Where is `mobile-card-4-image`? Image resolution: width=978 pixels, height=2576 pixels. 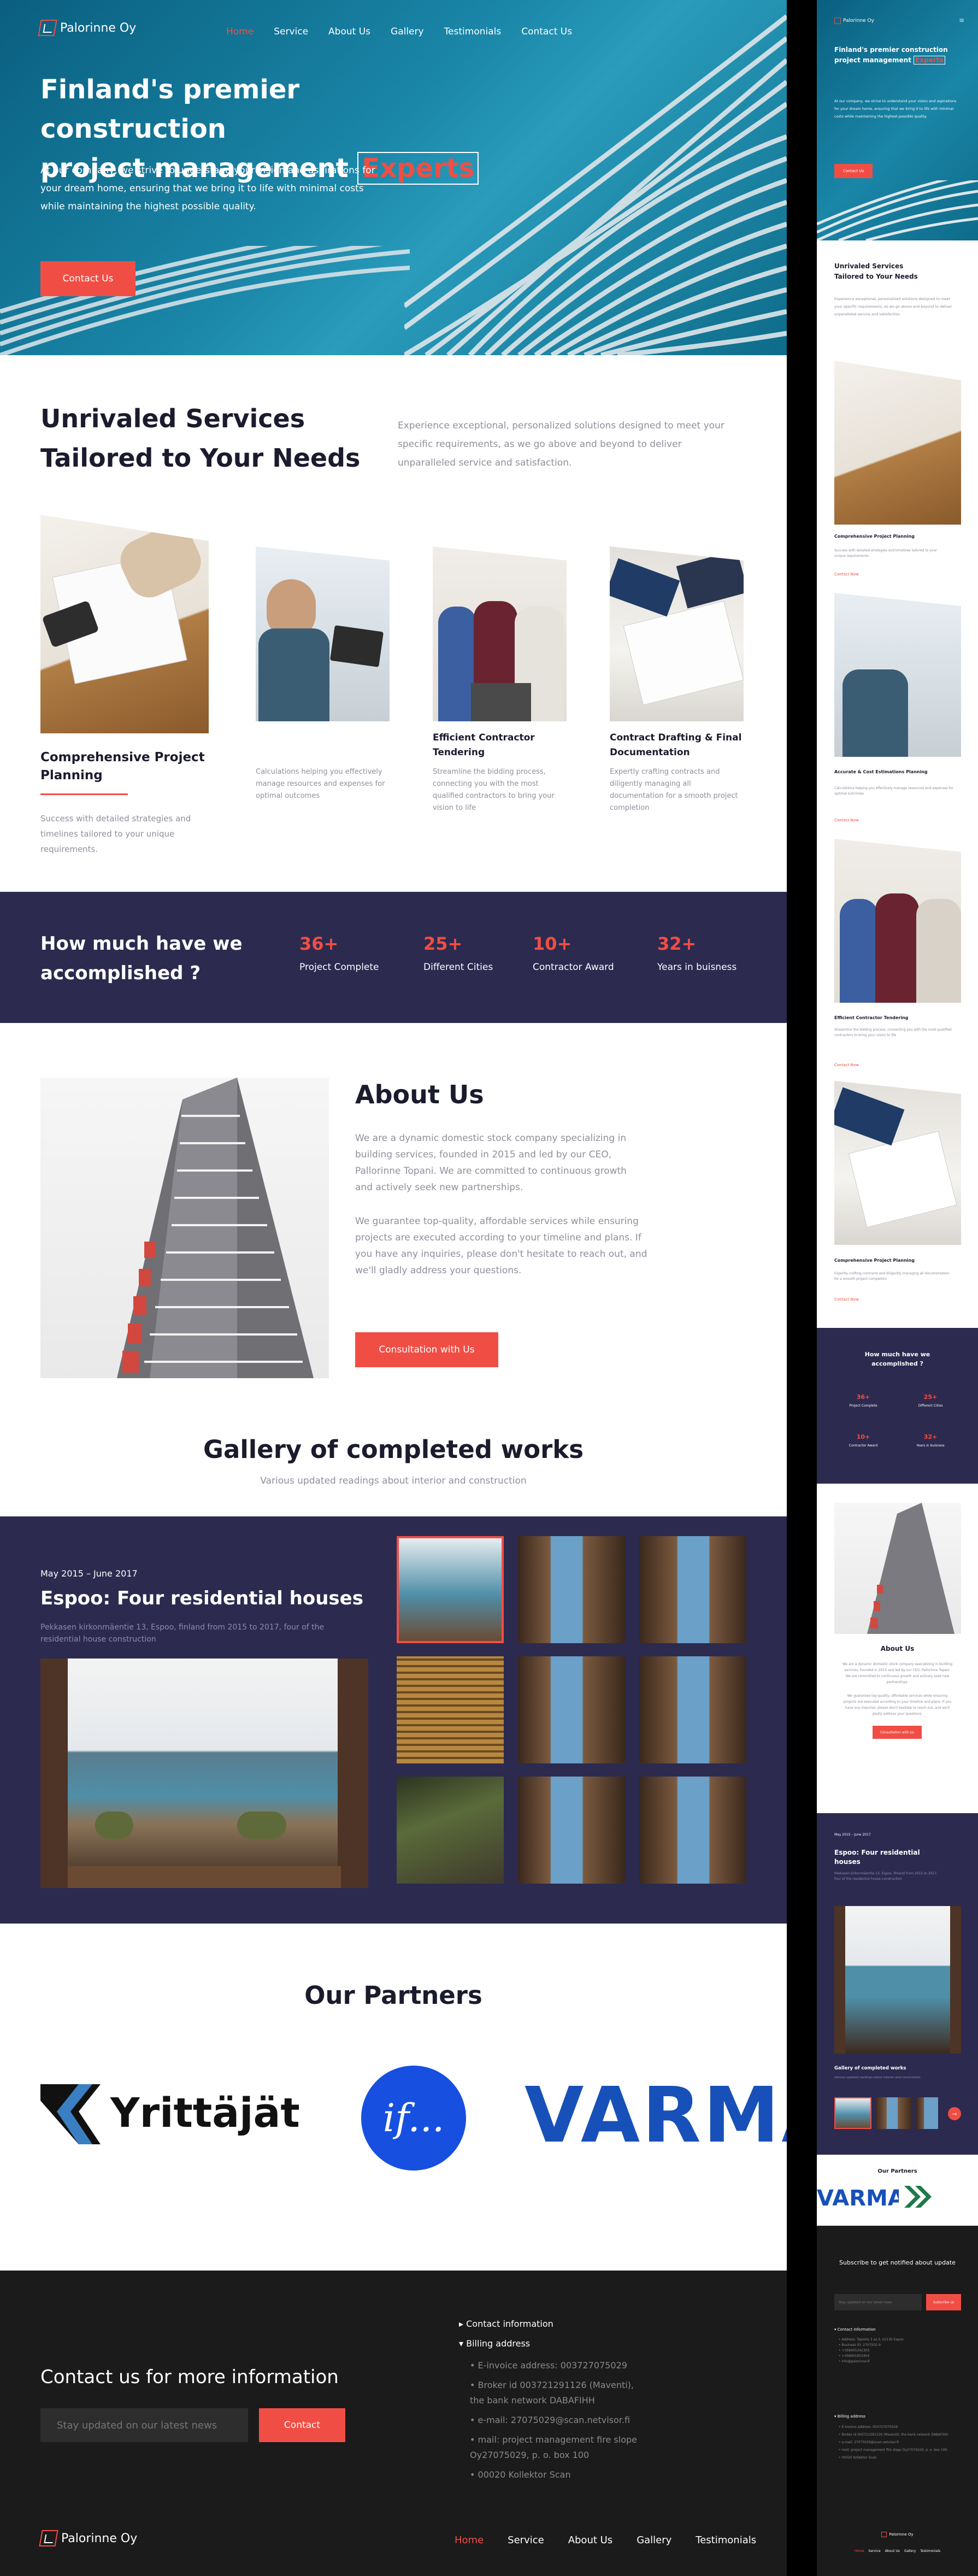
mobile-card-4-image is located at coordinates (897, 1163).